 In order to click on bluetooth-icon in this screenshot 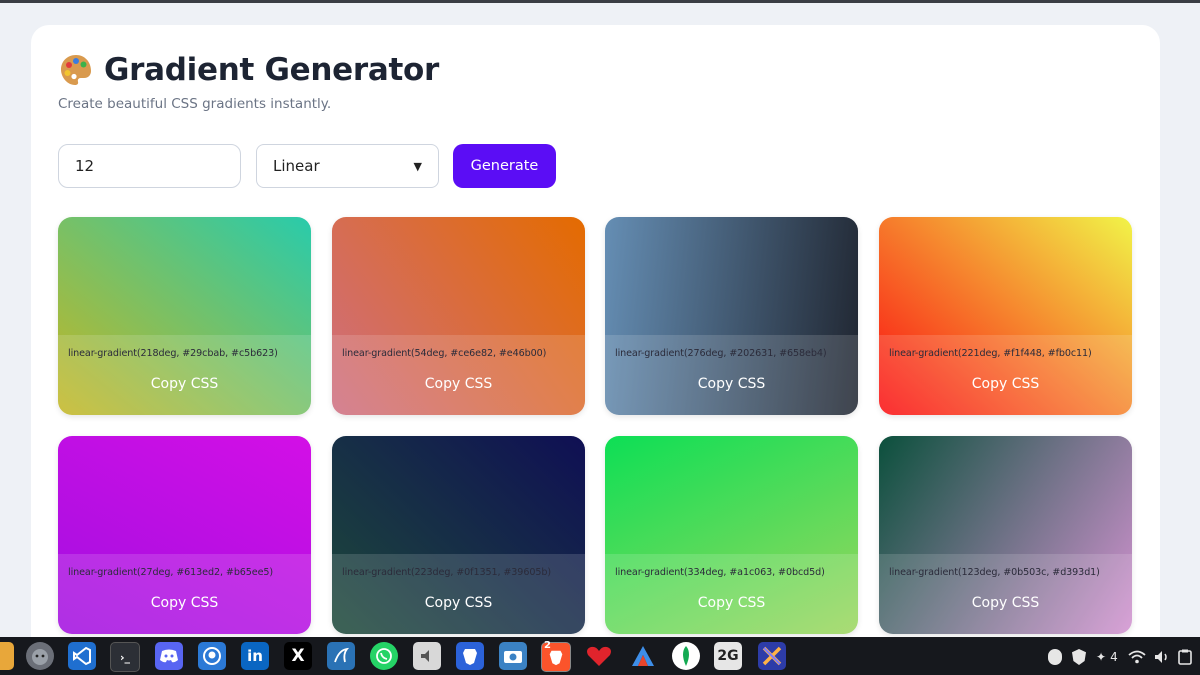, I will do `click(1055, 657)`.